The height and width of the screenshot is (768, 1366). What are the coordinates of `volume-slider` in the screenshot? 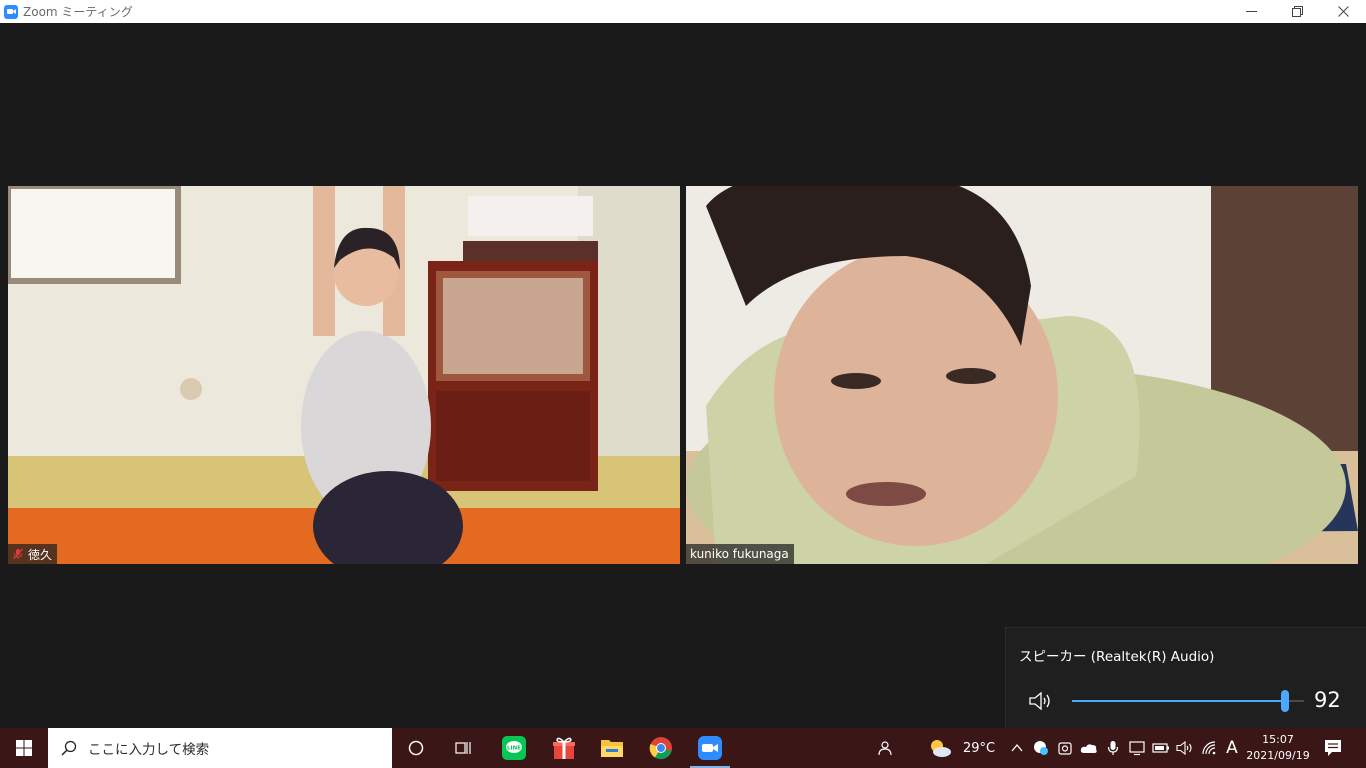 It's located at (1188, 701).